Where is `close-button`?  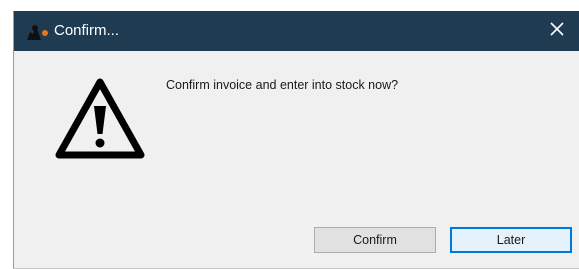
close-button is located at coordinates (557, 31).